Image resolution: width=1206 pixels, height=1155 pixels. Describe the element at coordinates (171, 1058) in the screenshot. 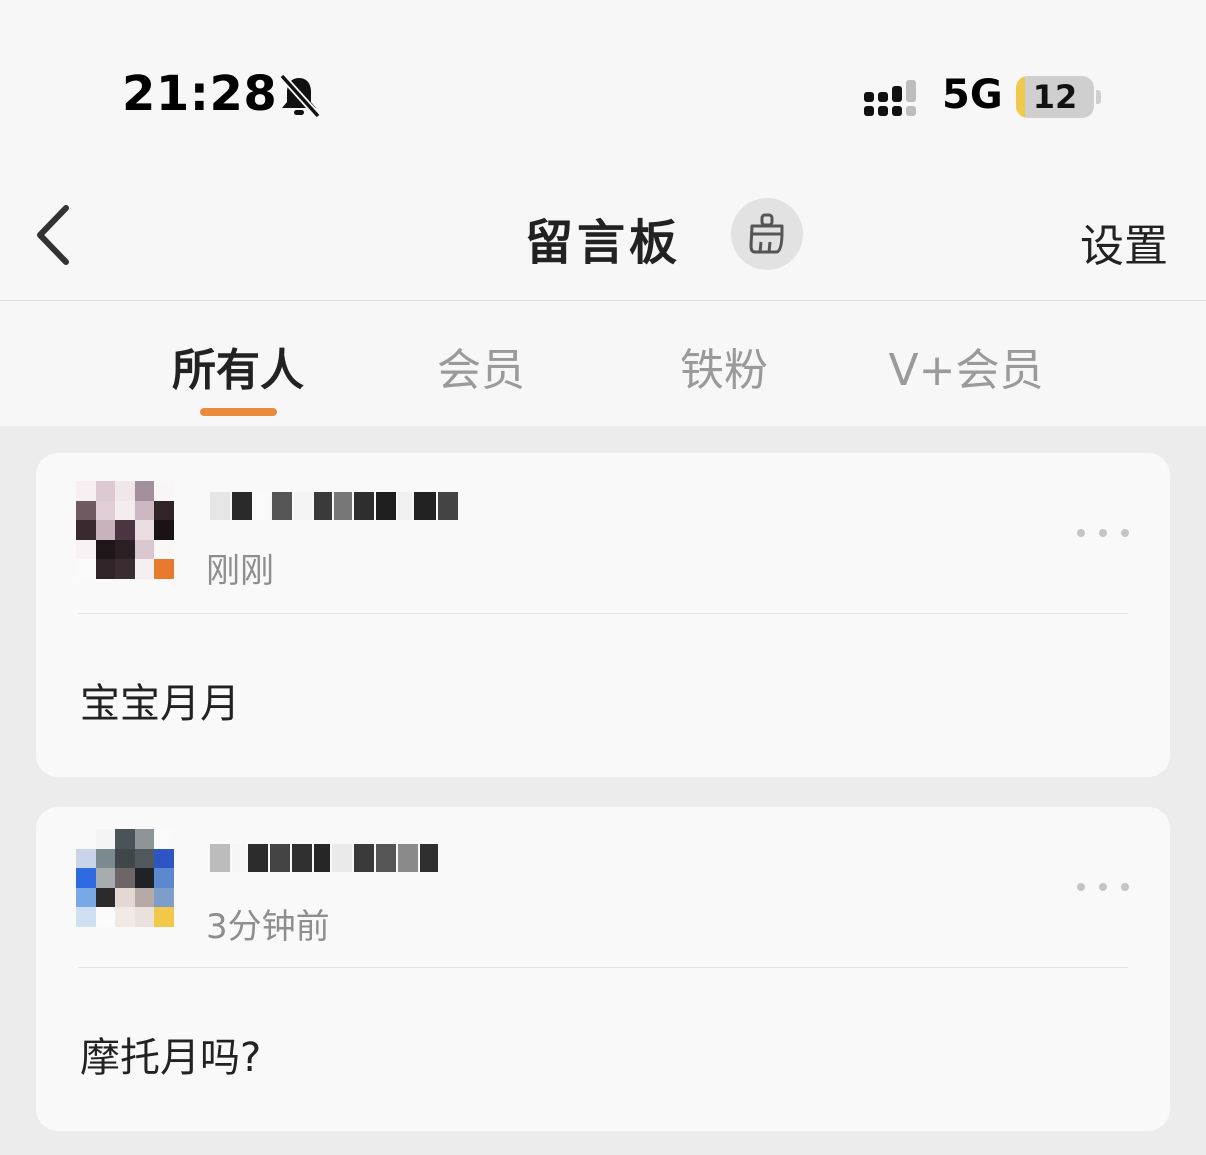

I see `message-text: 摩托月吗?` at that location.